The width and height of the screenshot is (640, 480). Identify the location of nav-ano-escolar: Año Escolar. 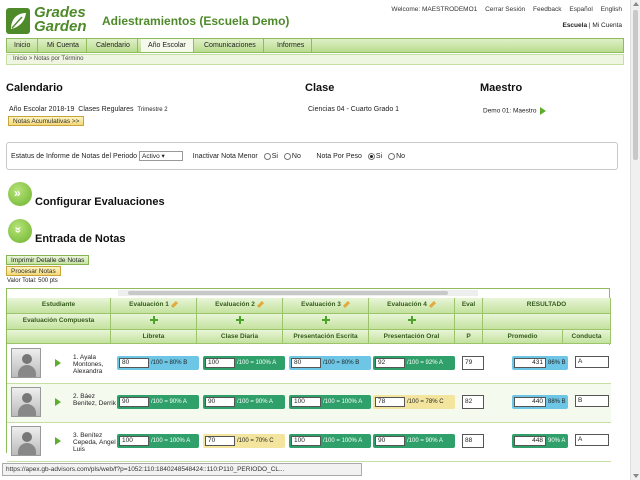
(167, 45).